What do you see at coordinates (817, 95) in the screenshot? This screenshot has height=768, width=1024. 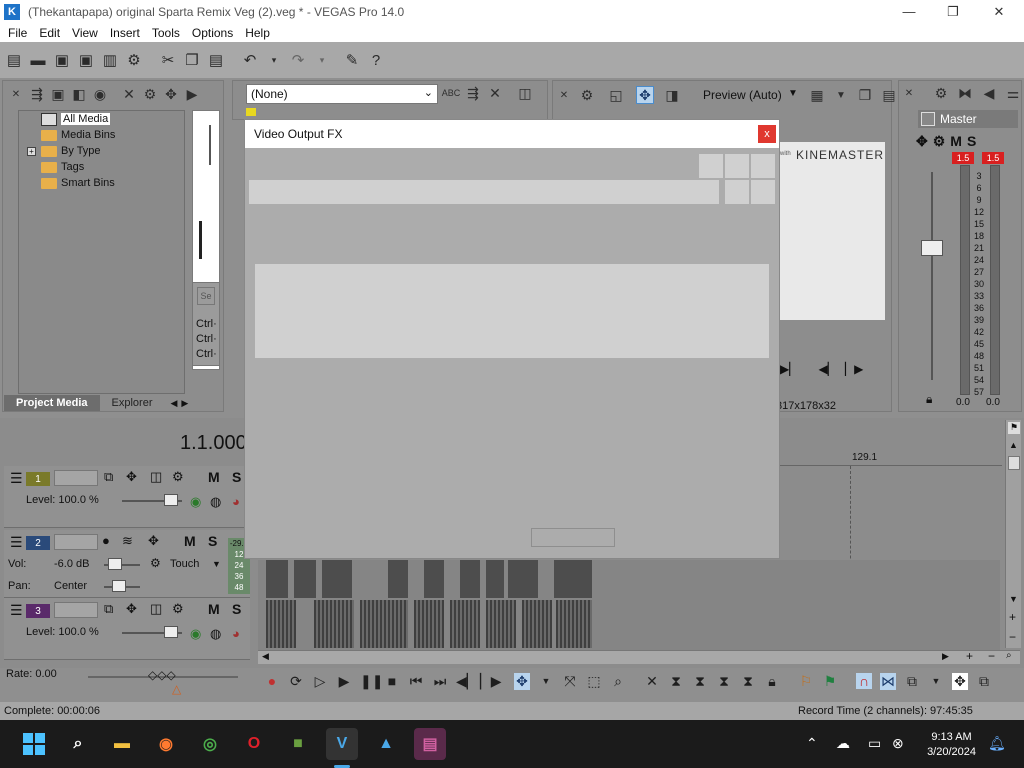 I see `grid-overlay-icon: ▦` at bounding box center [817, 95].